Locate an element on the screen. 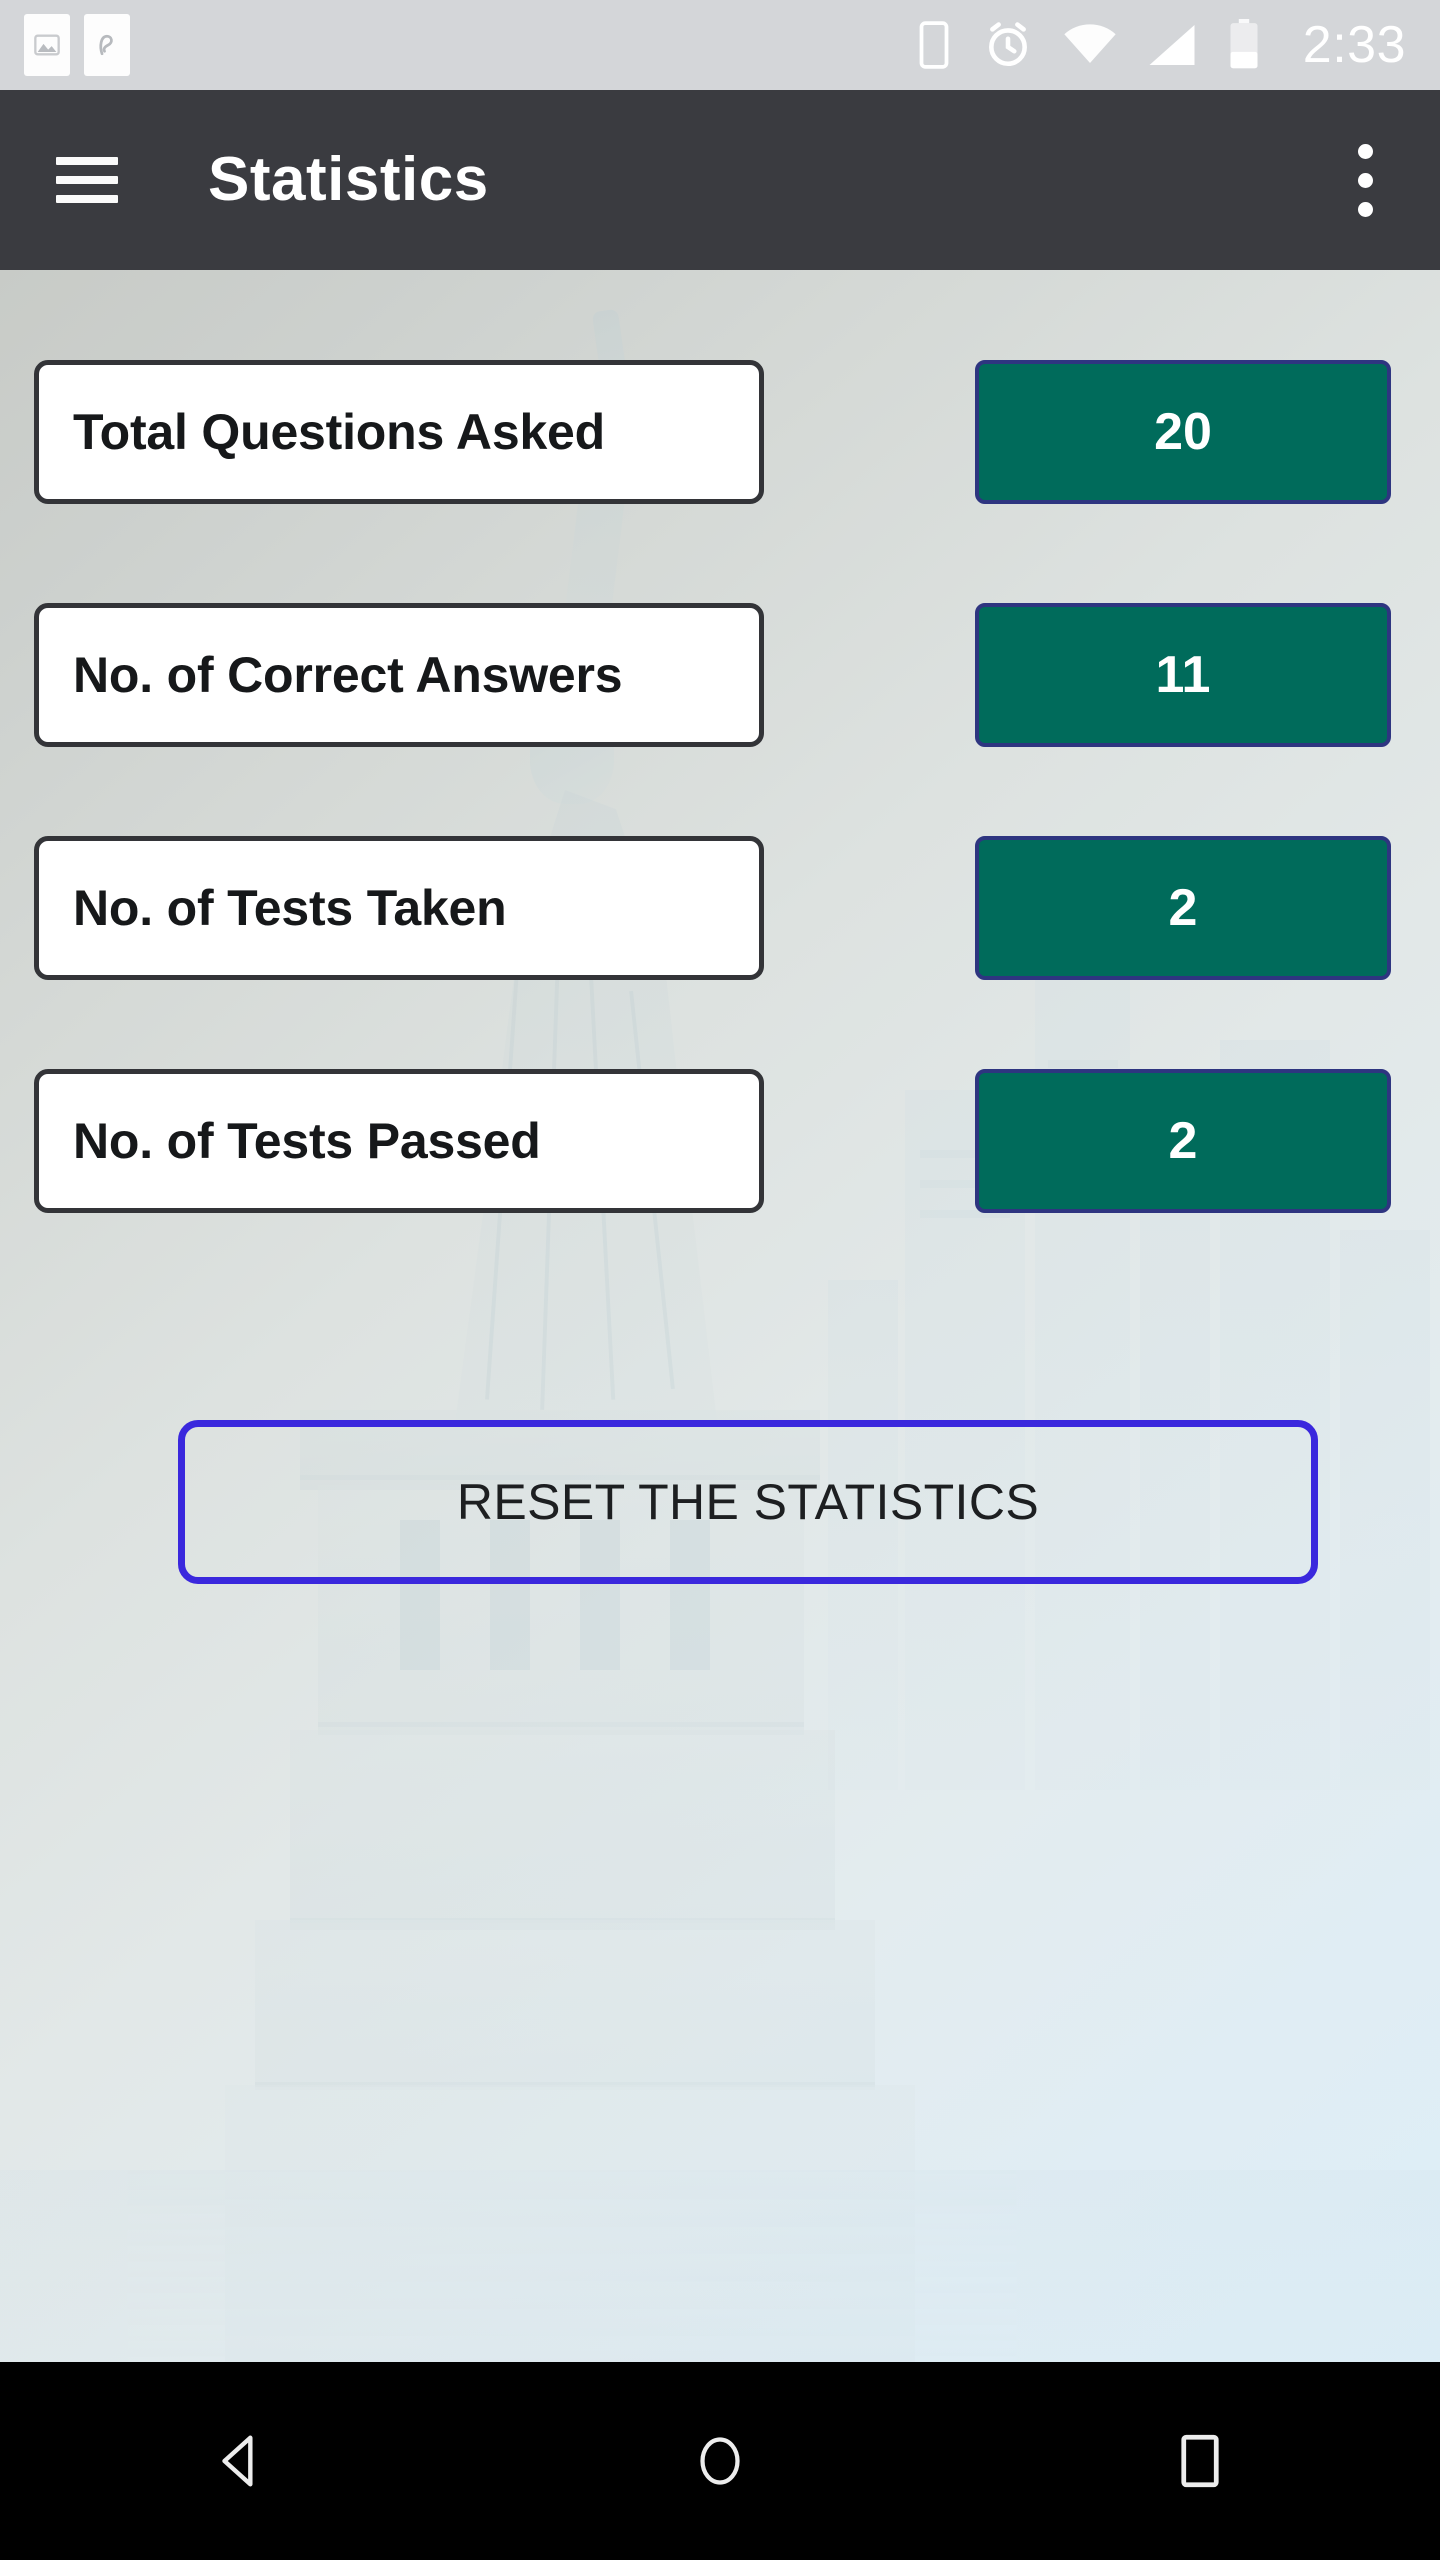  table-row: No. of Correct Answers 11 is located at coordinates (720, 675).